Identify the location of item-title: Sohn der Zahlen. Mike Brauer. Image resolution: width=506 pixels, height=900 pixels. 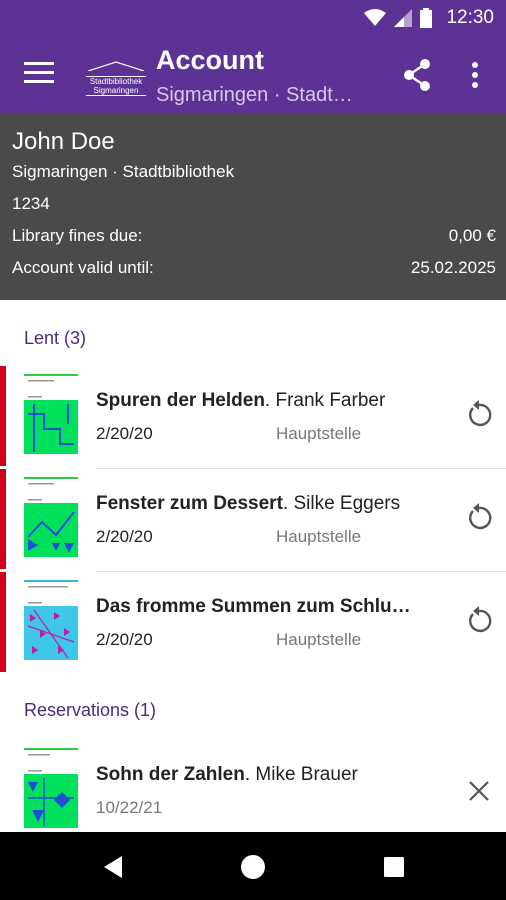
(227, 774).